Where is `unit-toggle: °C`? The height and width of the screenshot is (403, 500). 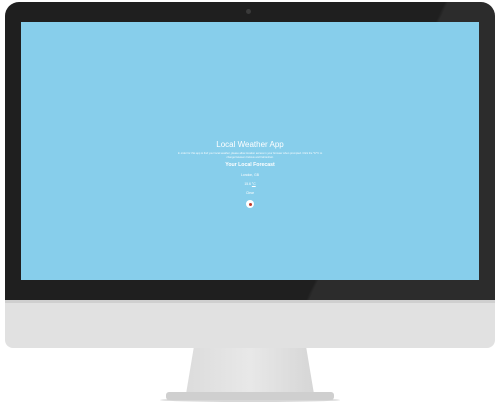
unit-toggle: °C is located at coordinates (254, 184).